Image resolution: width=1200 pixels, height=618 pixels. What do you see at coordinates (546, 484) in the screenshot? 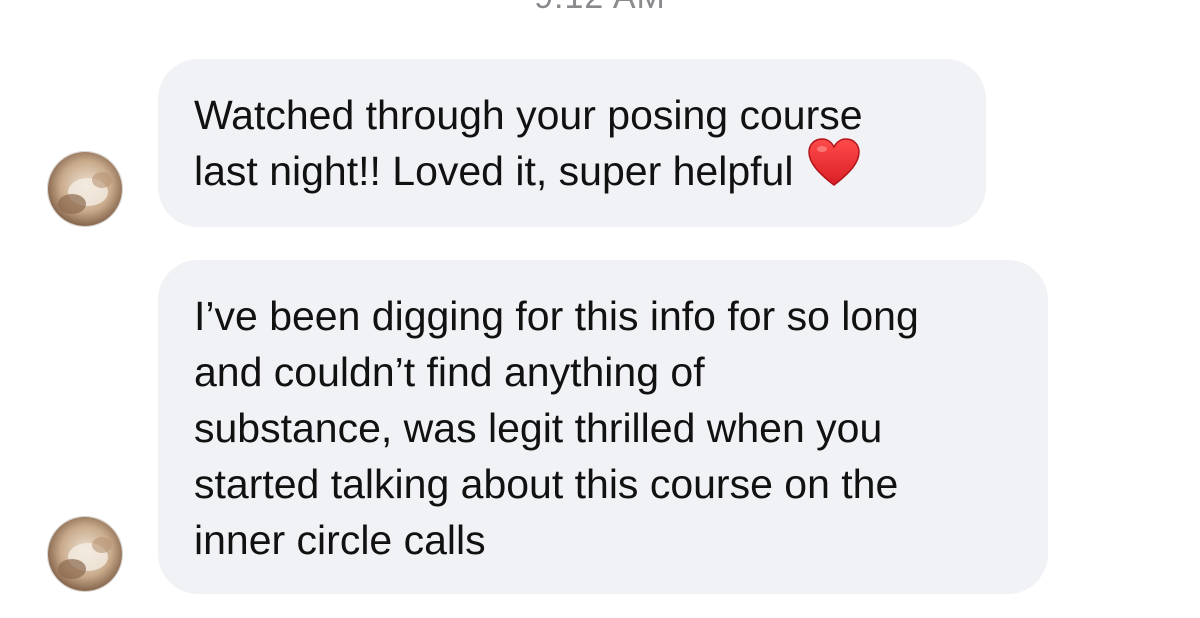
I see `message-text-line: started talking about this course on the` at bounding box center [546, 484].